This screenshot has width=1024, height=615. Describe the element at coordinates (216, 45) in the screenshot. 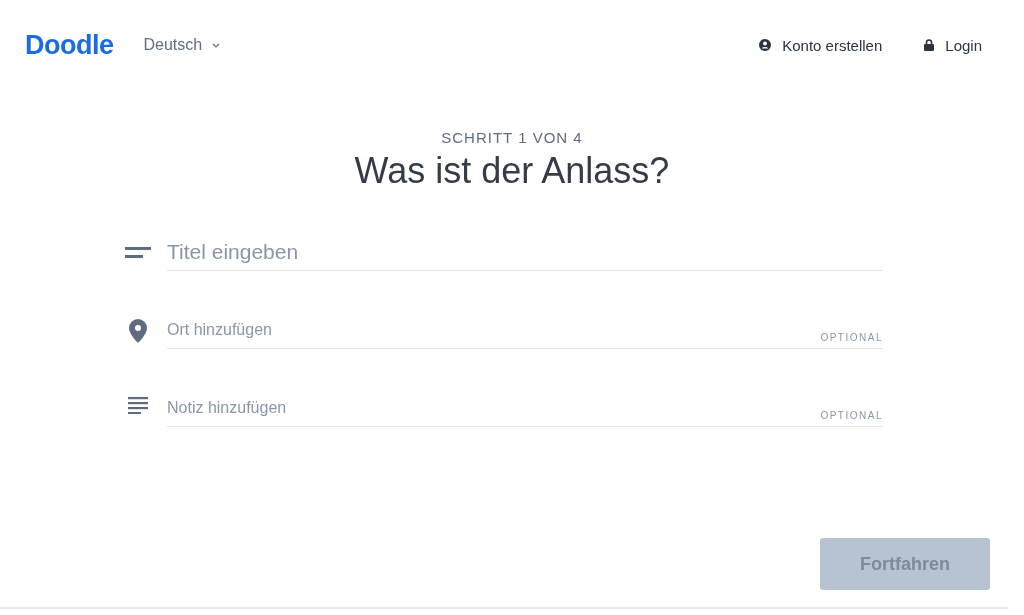

I see `caret-icon` at that location.